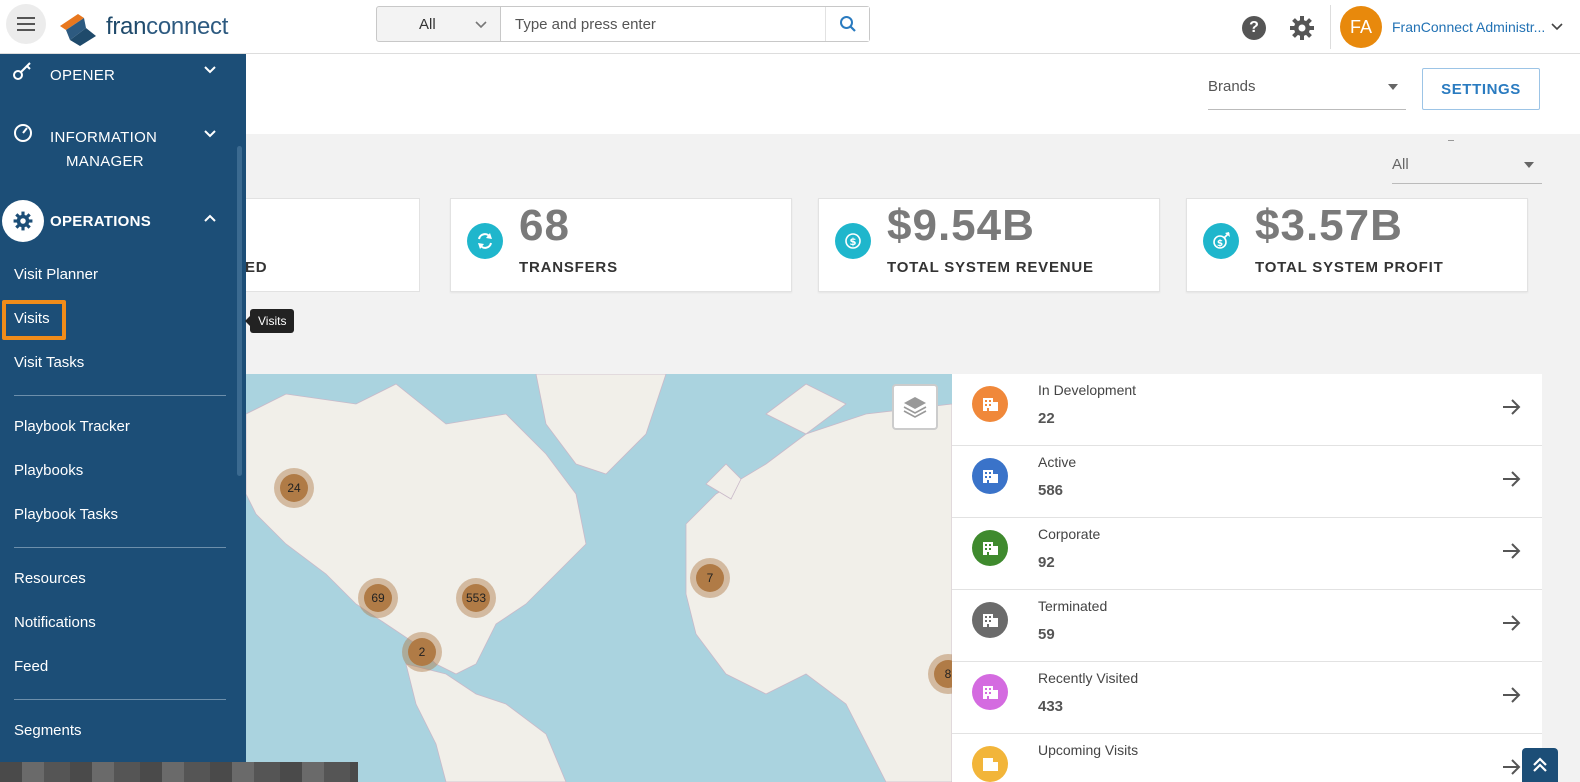 The height and width of the screenshot is (782, 1580). I want to click on settings-button: SETTINGS, so click(1481, 89).